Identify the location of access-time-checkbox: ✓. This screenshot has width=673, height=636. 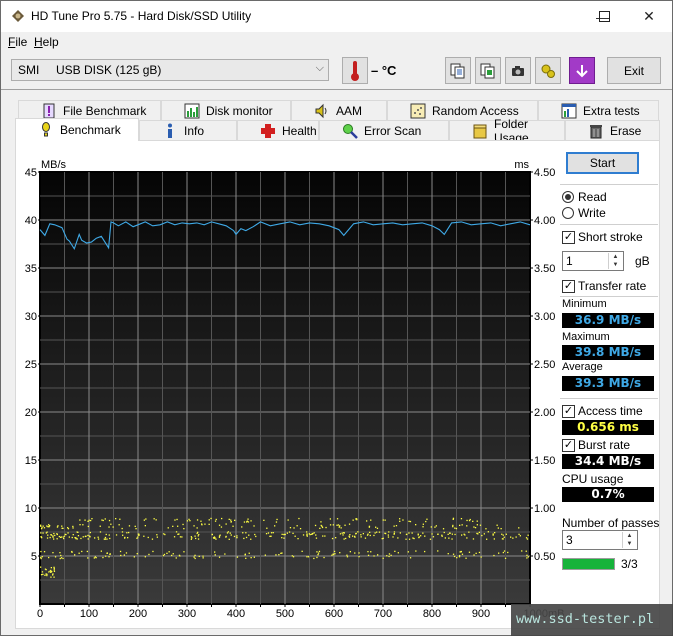
(568, 411).